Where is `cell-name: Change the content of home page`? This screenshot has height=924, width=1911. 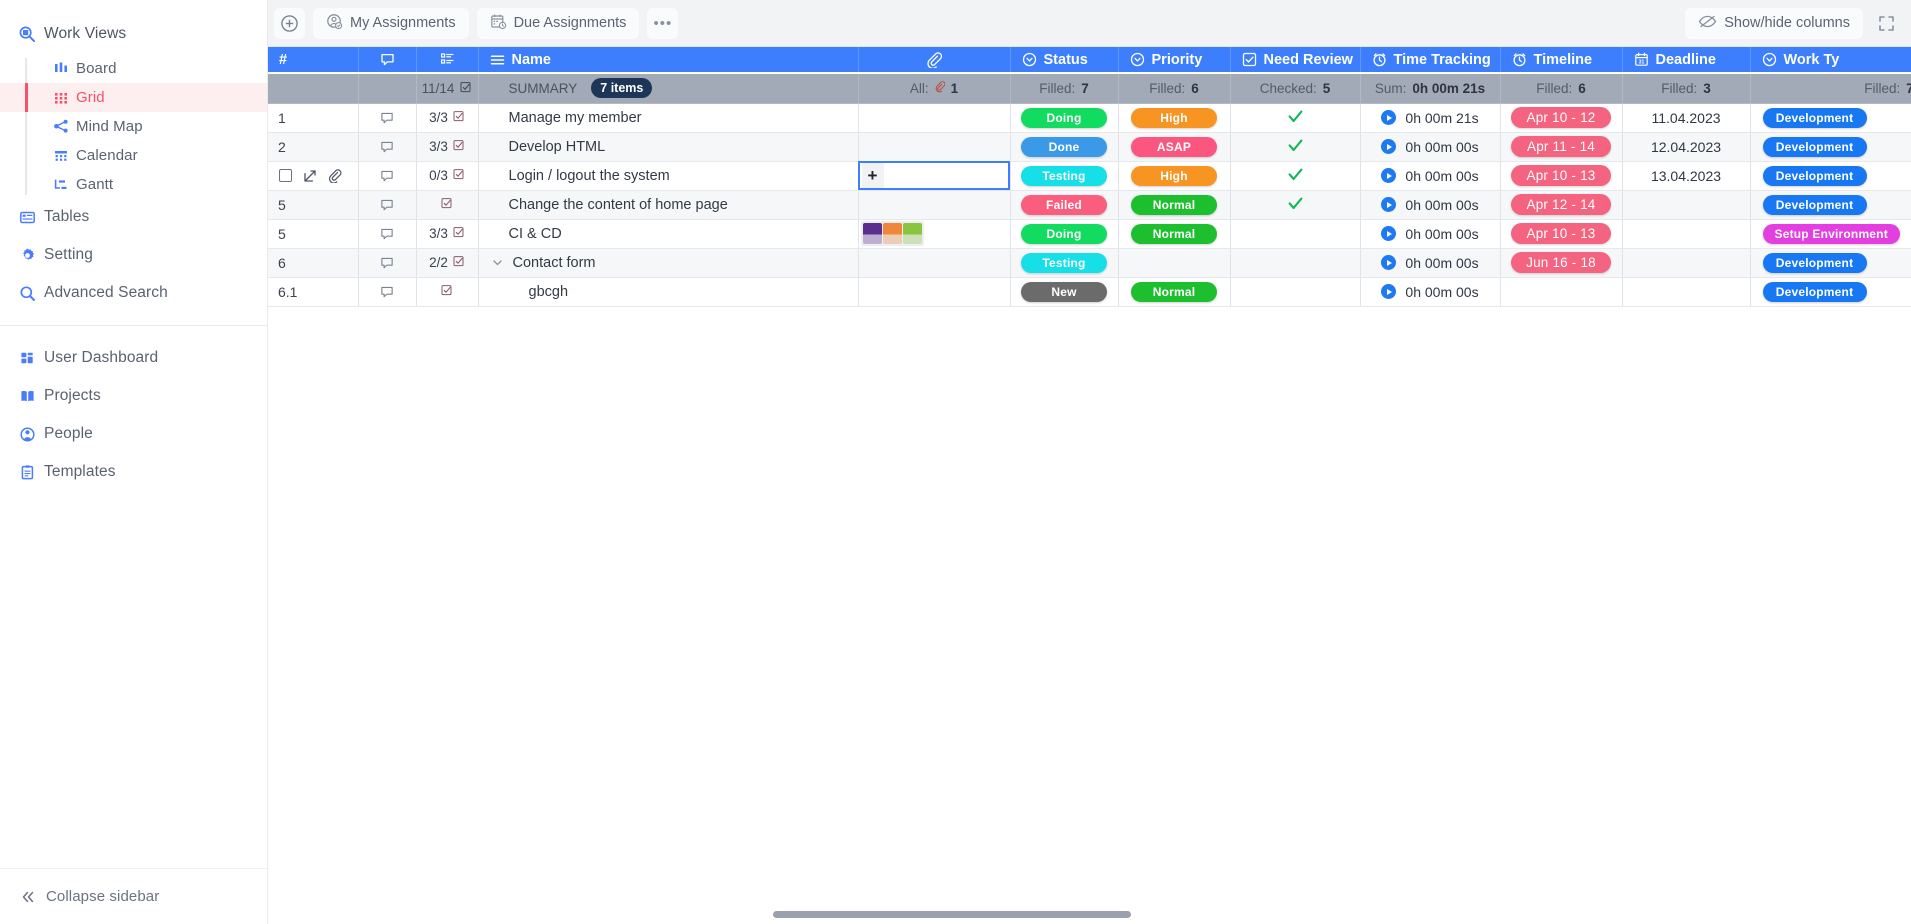
cell-name: Change the content of home page is located at coordinates (668, 205).